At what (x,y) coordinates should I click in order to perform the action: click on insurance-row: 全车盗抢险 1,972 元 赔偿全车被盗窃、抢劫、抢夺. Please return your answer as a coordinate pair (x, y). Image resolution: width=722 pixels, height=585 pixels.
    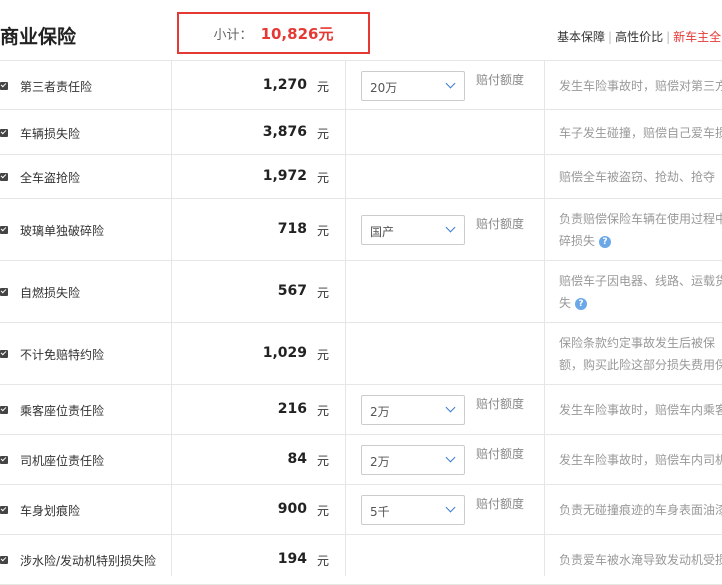
    Looking at the image, I should click on (361, 177).